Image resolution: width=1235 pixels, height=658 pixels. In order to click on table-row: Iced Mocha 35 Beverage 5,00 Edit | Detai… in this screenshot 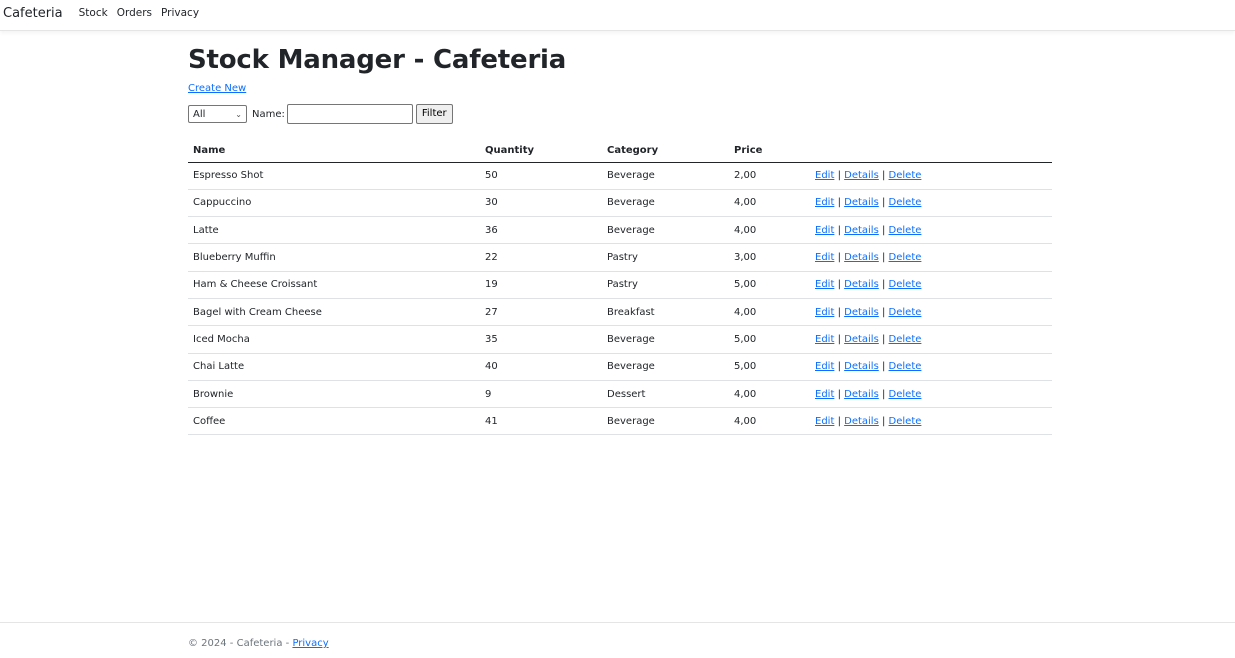, I will do `click(620, 339)`.